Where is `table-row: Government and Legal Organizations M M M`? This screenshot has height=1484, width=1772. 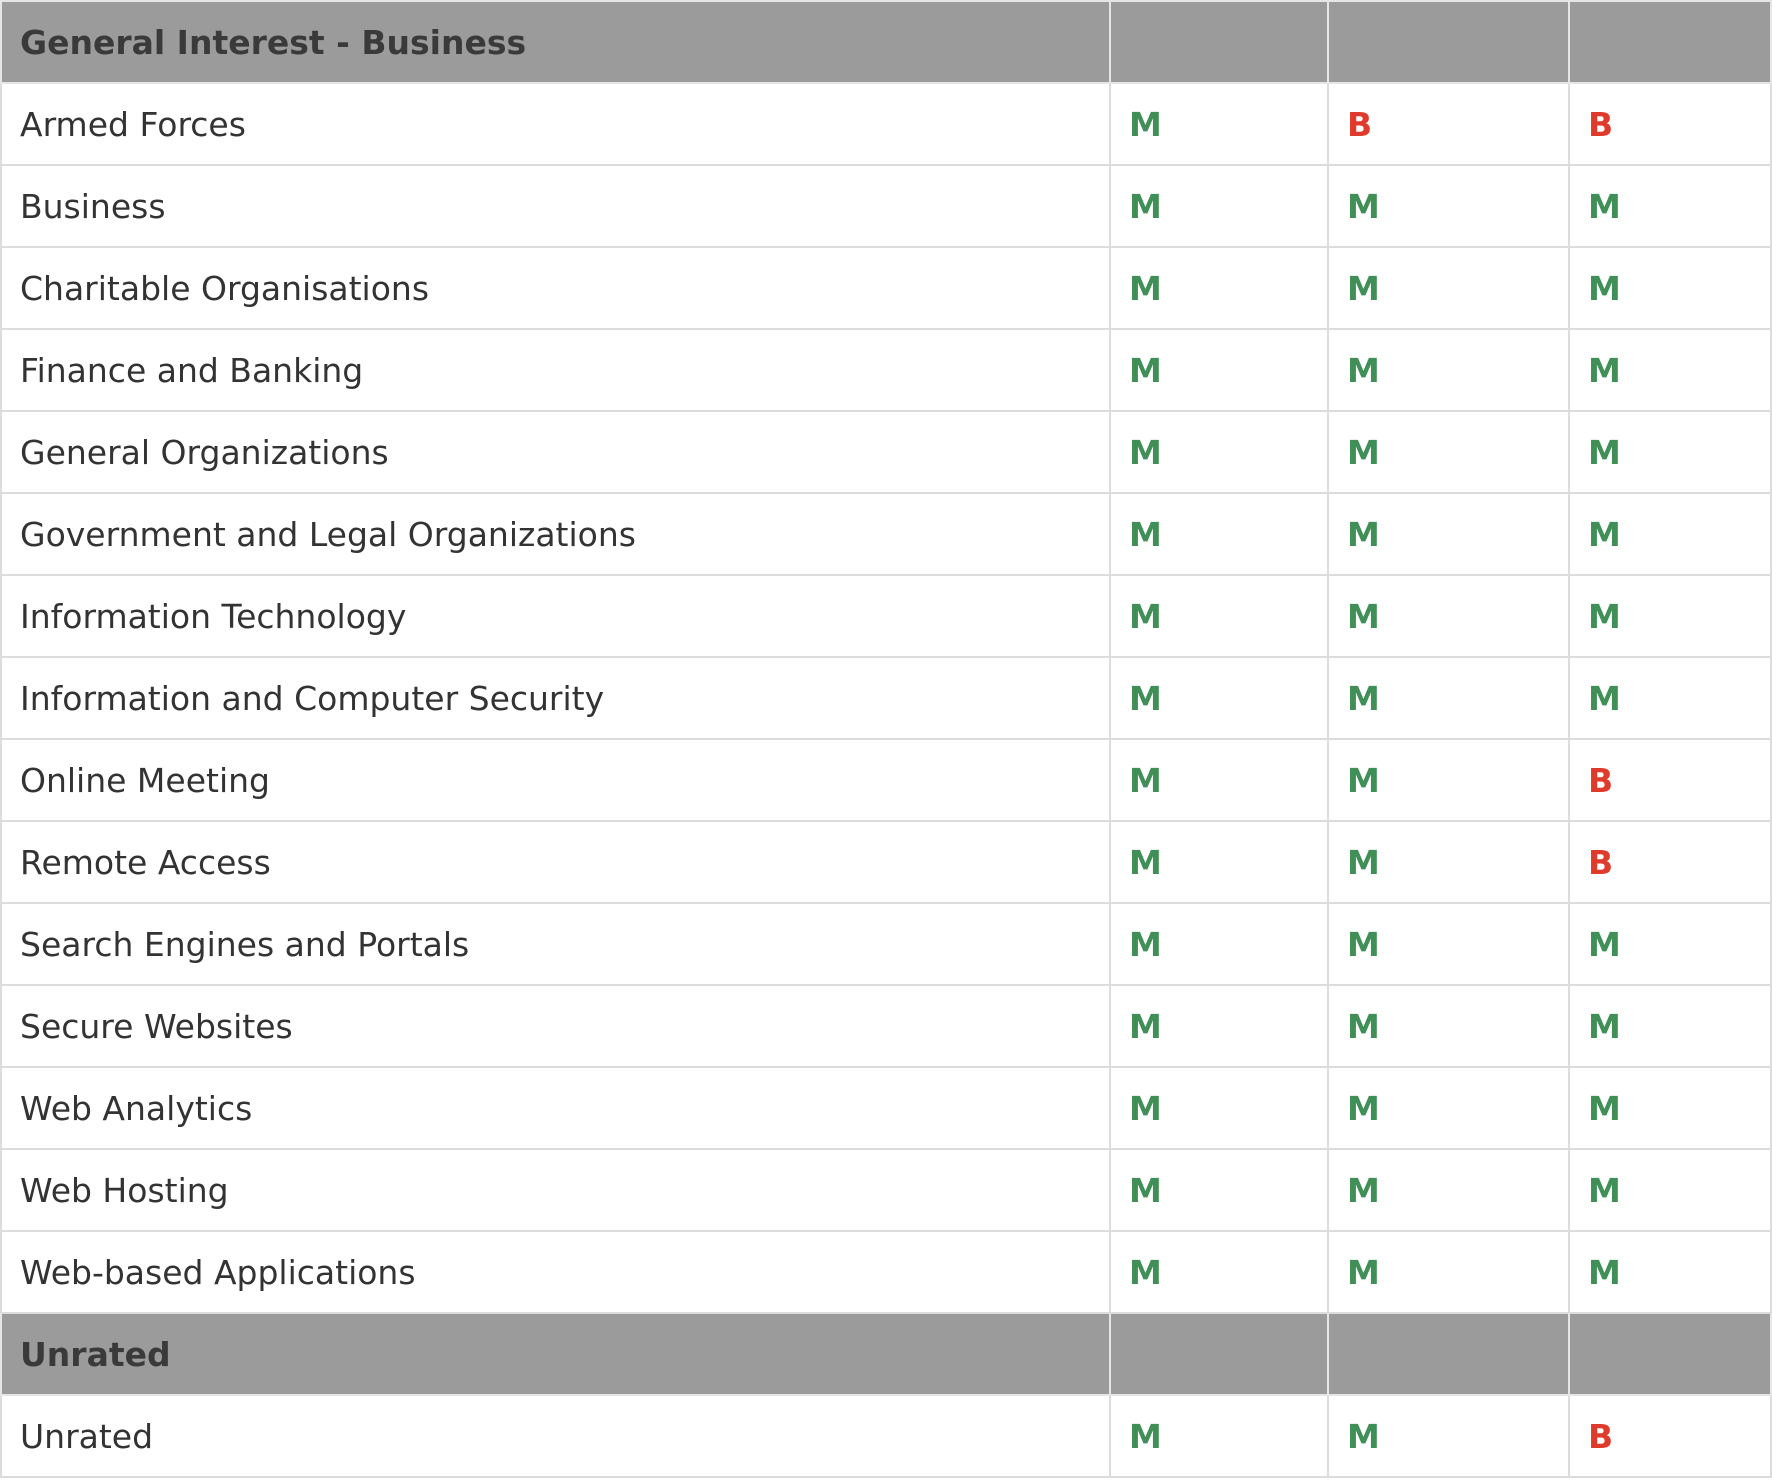
table-row: Government and Legal Organizations M M M is located at coordinates (886, 534).